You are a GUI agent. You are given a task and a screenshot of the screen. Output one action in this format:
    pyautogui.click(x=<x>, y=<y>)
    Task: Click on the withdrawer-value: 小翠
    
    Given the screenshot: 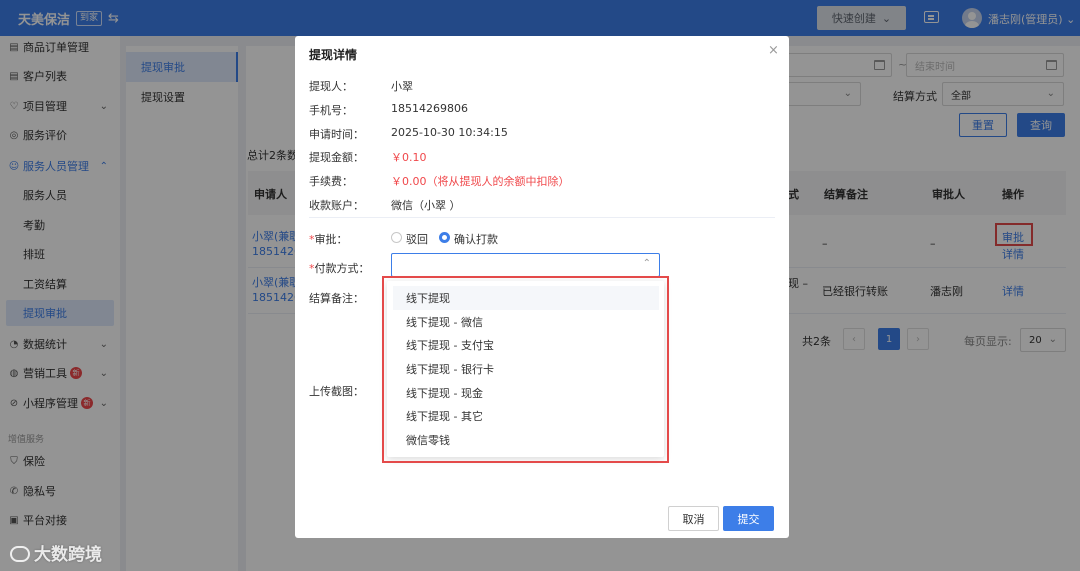 What is the action you would take?
    pyautogui.click(x=402, y=86)
    